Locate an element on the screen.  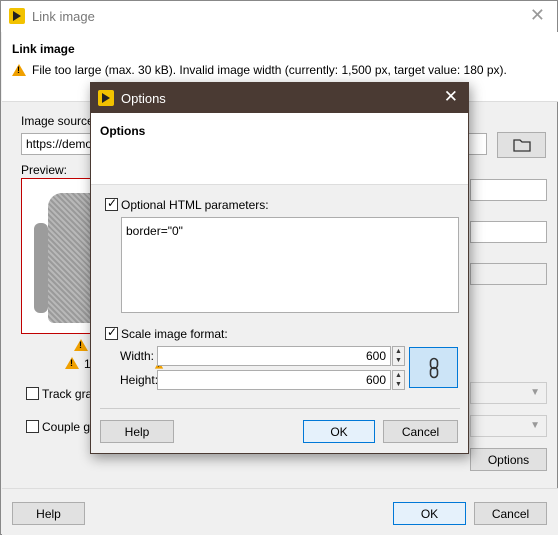
couple-label: Couple gr is located at coordinates (68, 427).